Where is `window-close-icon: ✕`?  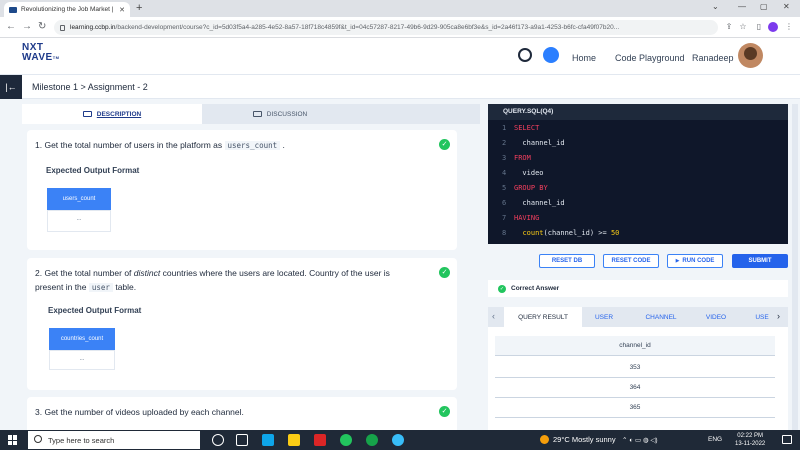
window-close-icon: ✕ is located at coordinates (786, 6).